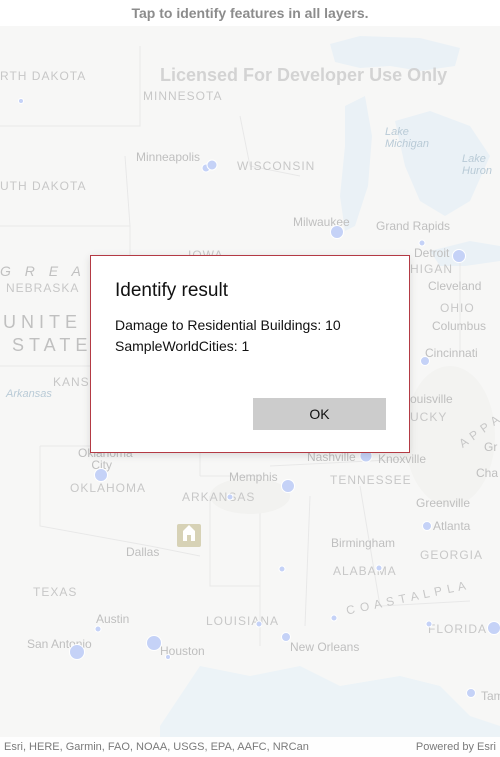  I want to click on ok-button: OK, so click(319, 414).